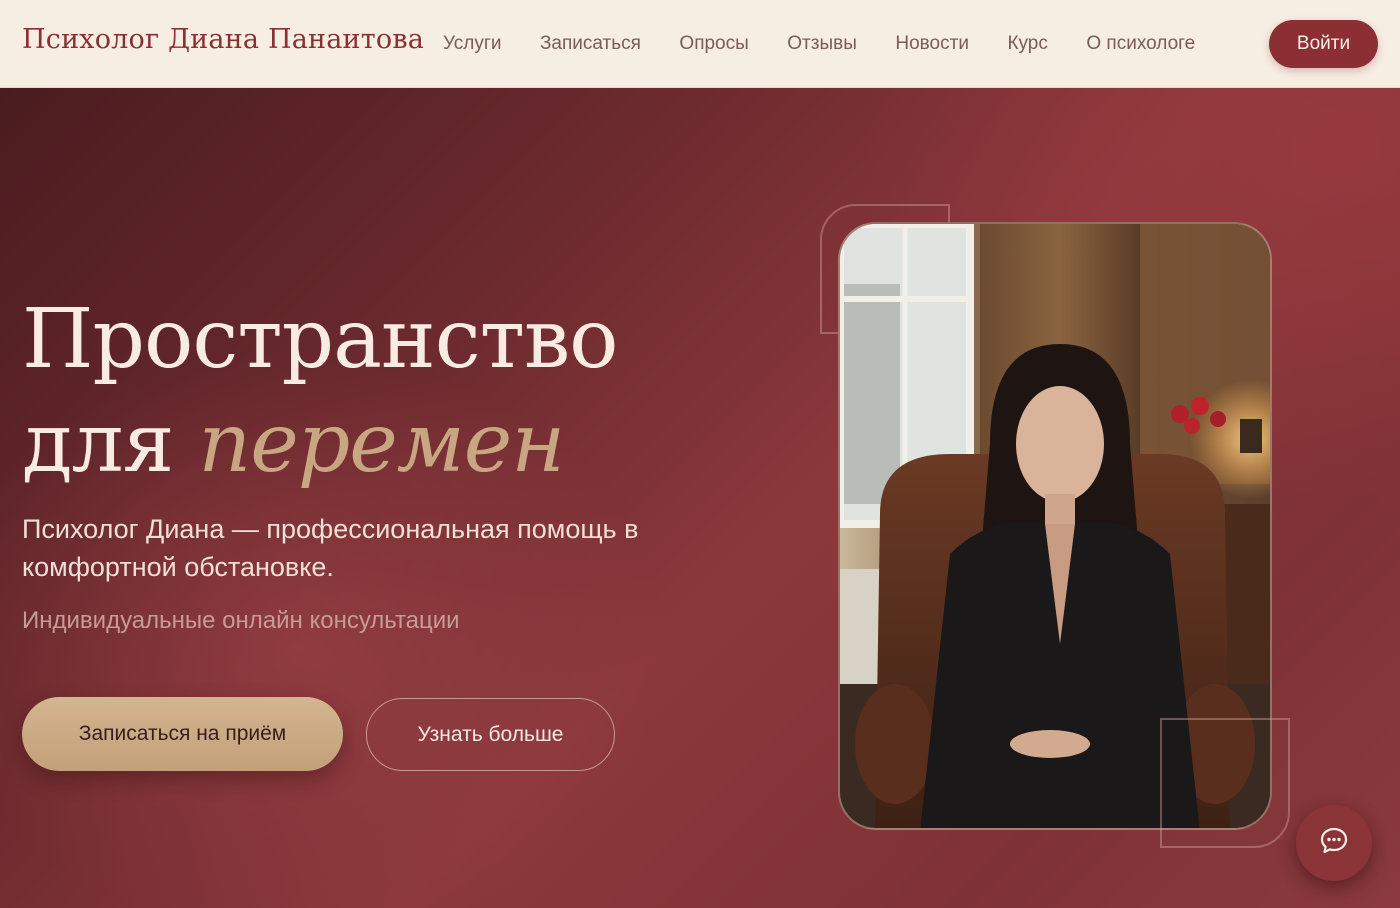 This screenshot has height=908, width=1400. I want to click on photo-frame-decoration-bottom, so click(1225, 783).